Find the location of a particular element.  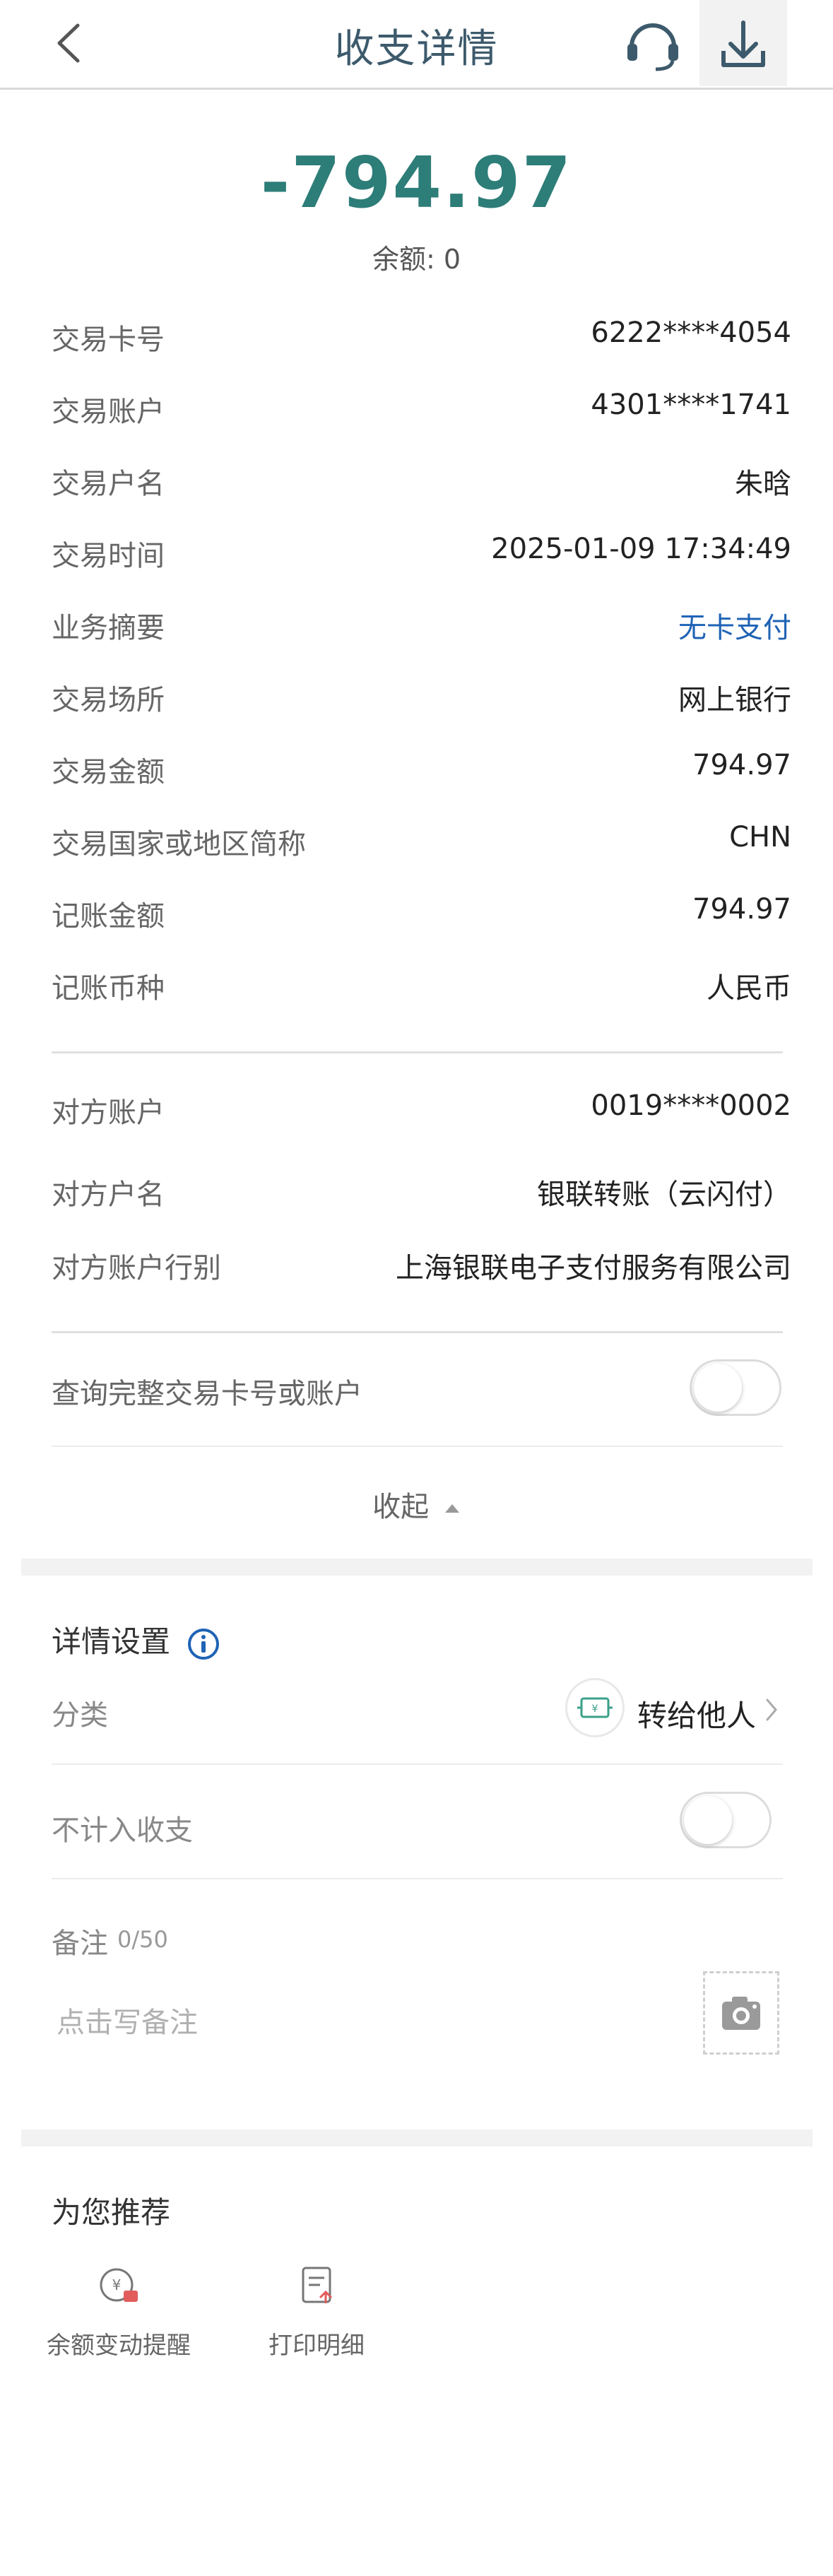

detail-label: 业务摘要 is located at coordinates (108, 628).